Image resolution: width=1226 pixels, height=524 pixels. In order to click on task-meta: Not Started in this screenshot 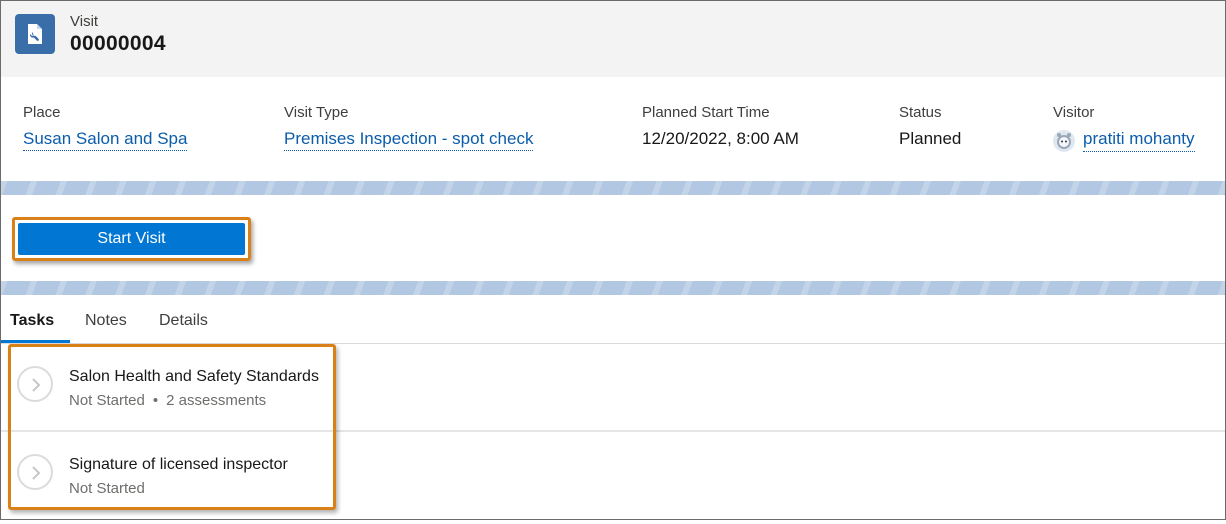, I will do `click(107, 488)`.